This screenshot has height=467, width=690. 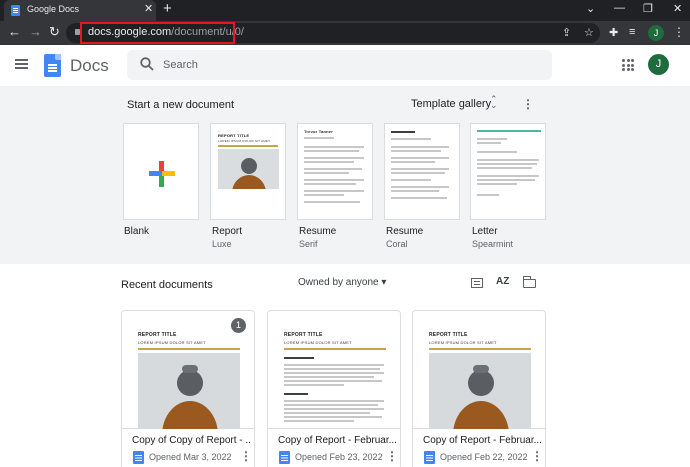 I want to click on browser-tab: Google Docs ✕, so click(x=80, y=10).